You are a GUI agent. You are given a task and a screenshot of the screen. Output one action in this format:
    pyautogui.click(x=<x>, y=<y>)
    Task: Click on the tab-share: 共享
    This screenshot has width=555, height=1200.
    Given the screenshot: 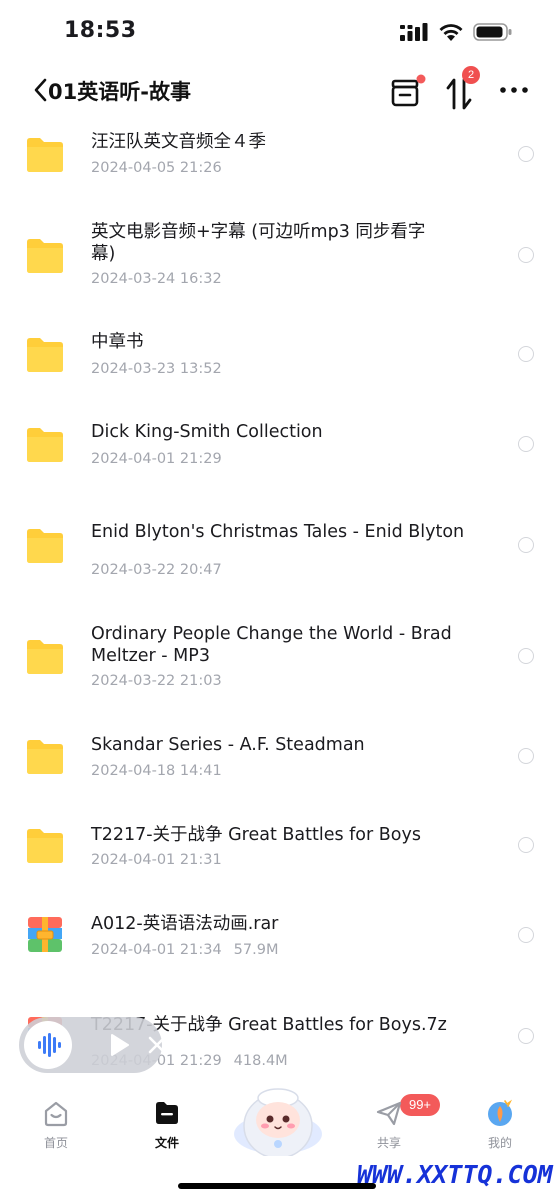 What is the action you would take?
    pyautogui.click(x=389, y=1128)
    